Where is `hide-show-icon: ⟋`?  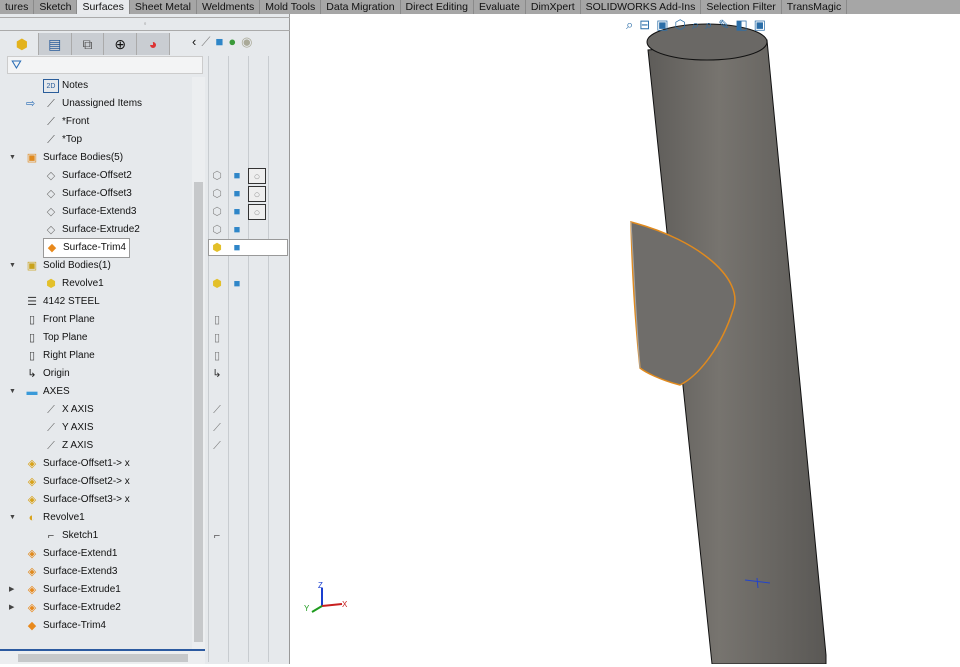 hide-show-icon: ⟋ is located at coordinates (205, 42).